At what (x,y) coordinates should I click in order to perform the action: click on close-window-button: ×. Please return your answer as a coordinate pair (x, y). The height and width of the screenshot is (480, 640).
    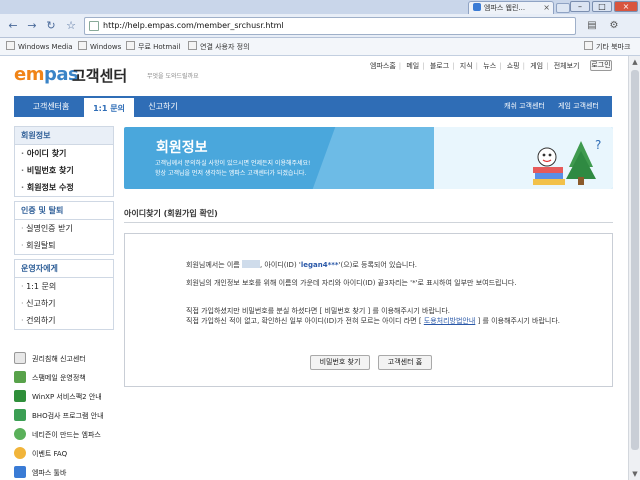
    Looking at the image, I should click on (626, 6).